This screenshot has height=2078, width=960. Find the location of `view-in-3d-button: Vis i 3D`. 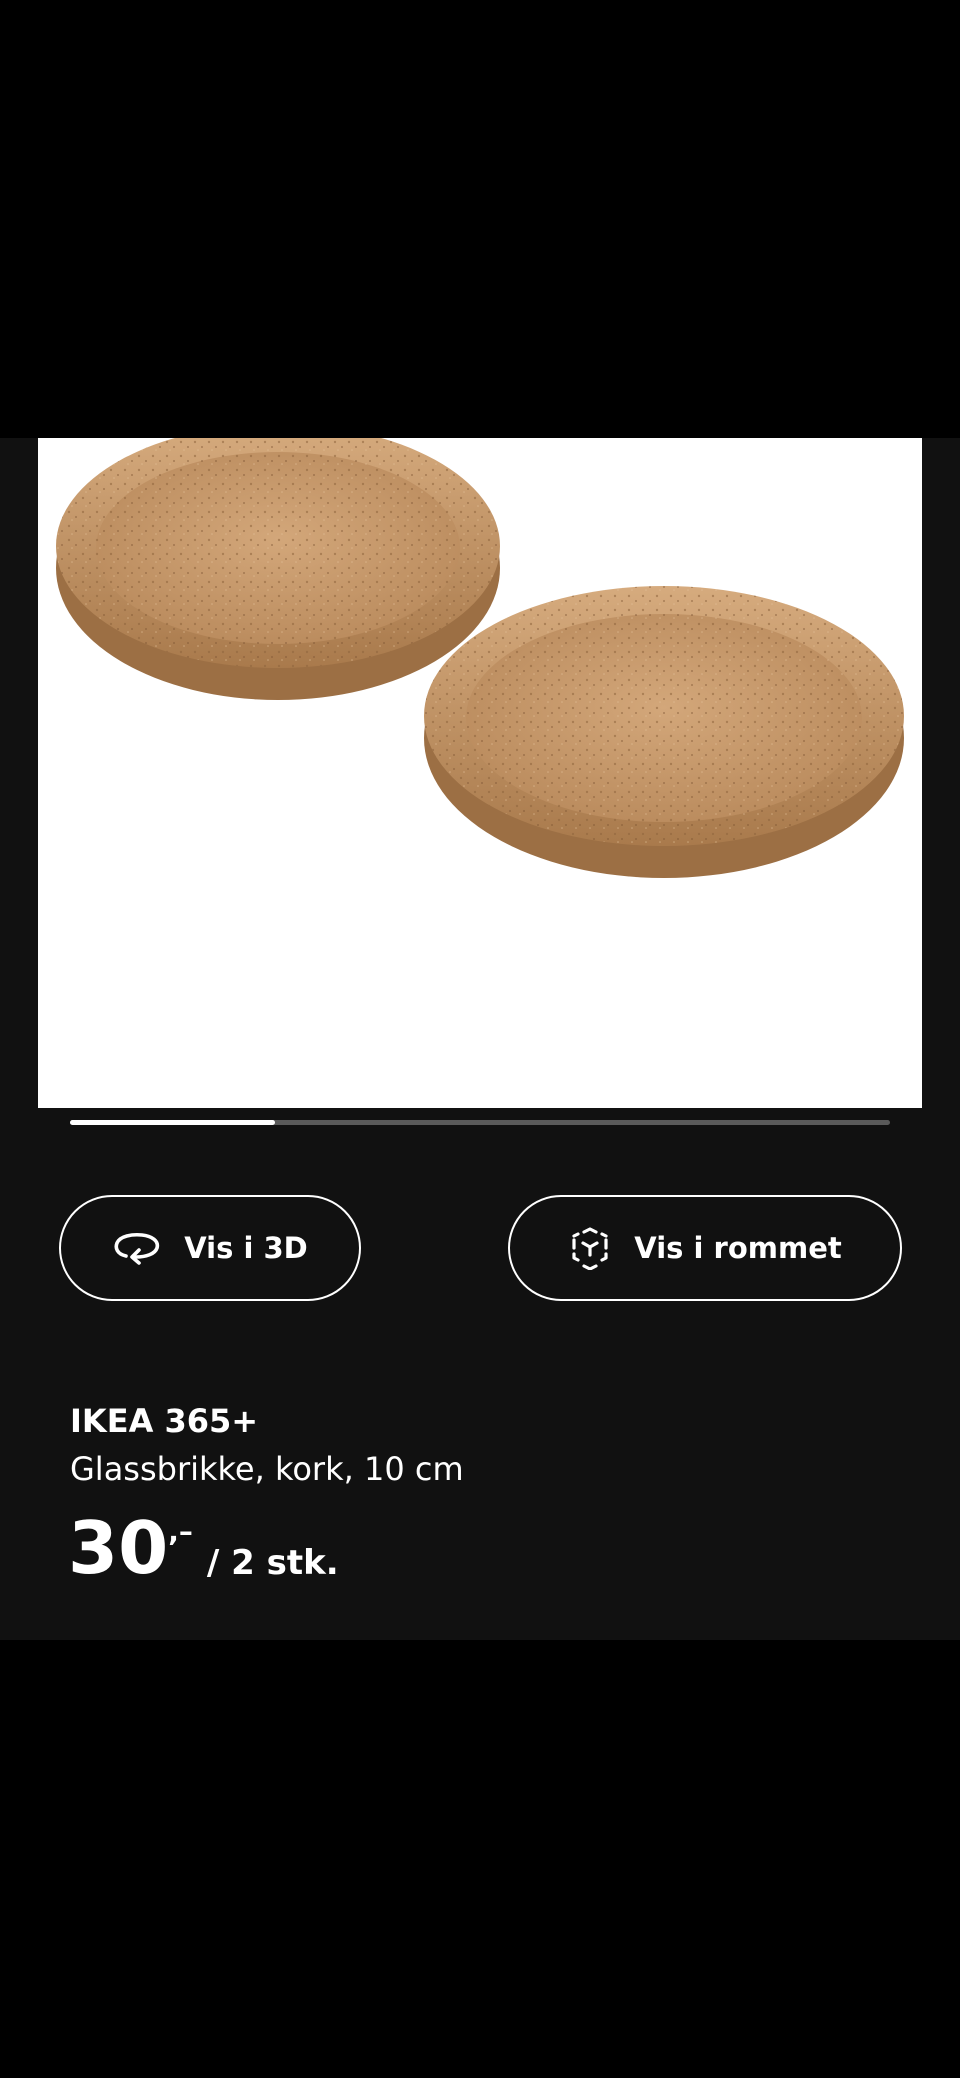

view-in-3d-button: Vis i 3D is located at coordinates (210, 1248).